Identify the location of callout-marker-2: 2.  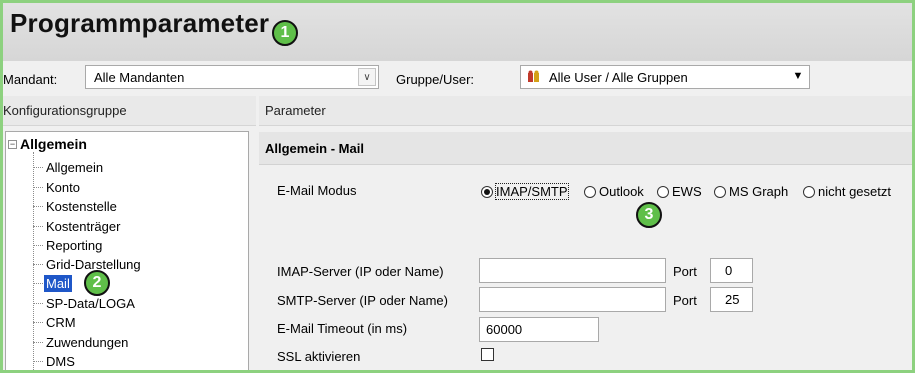
(97, 283).